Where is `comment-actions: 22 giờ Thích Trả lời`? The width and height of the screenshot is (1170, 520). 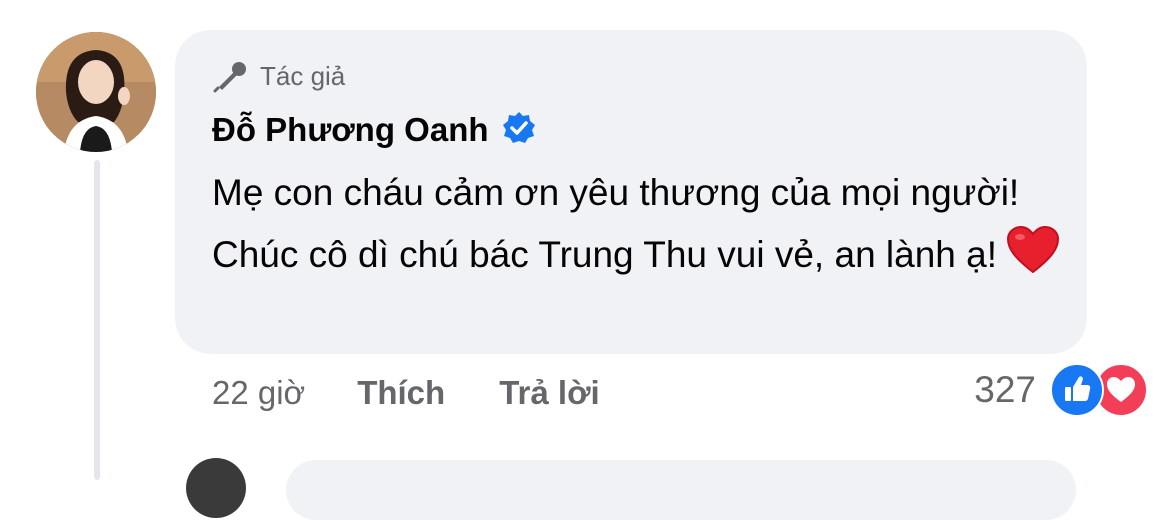 comment-actions: 22 giờ Thích Trả lời is located at coordinates (433, 393).